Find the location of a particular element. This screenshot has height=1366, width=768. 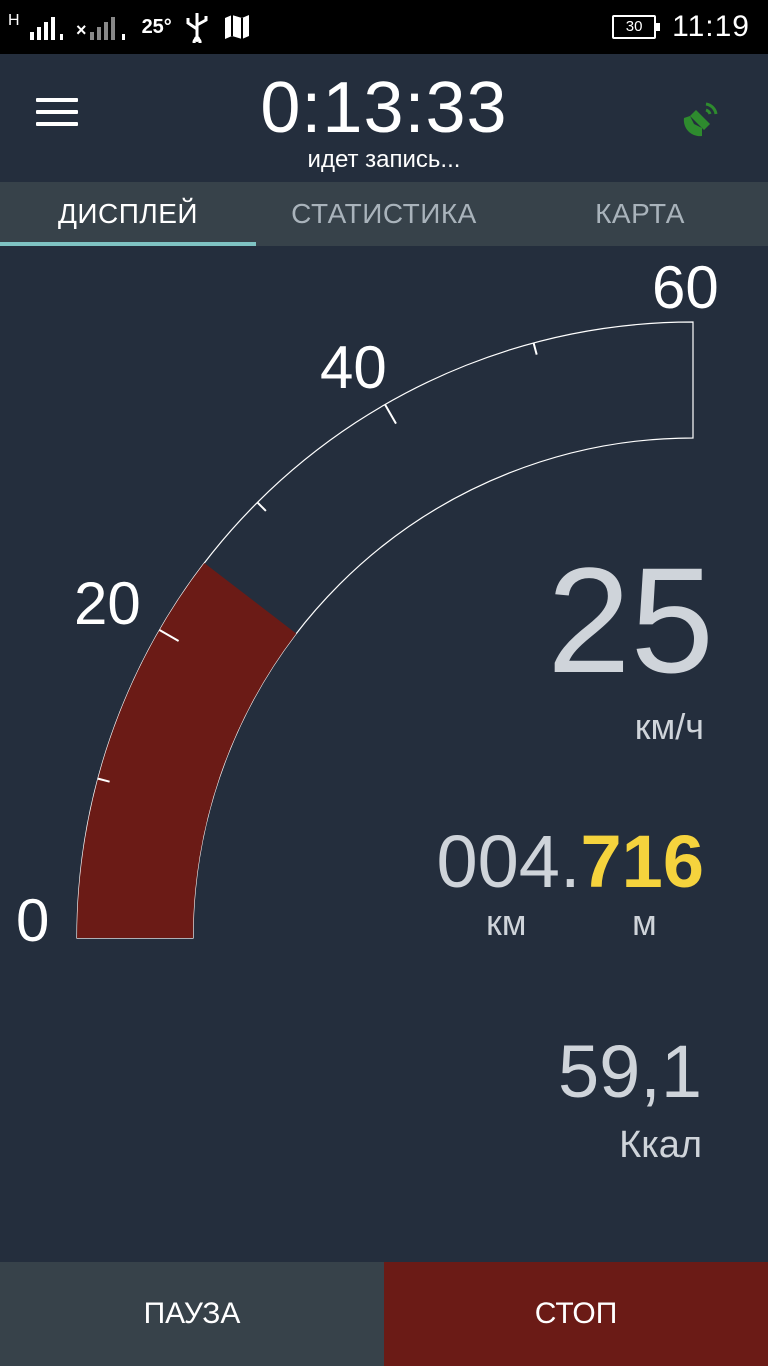

gauge-label-20: 20 is located at coordinates (107, 603).